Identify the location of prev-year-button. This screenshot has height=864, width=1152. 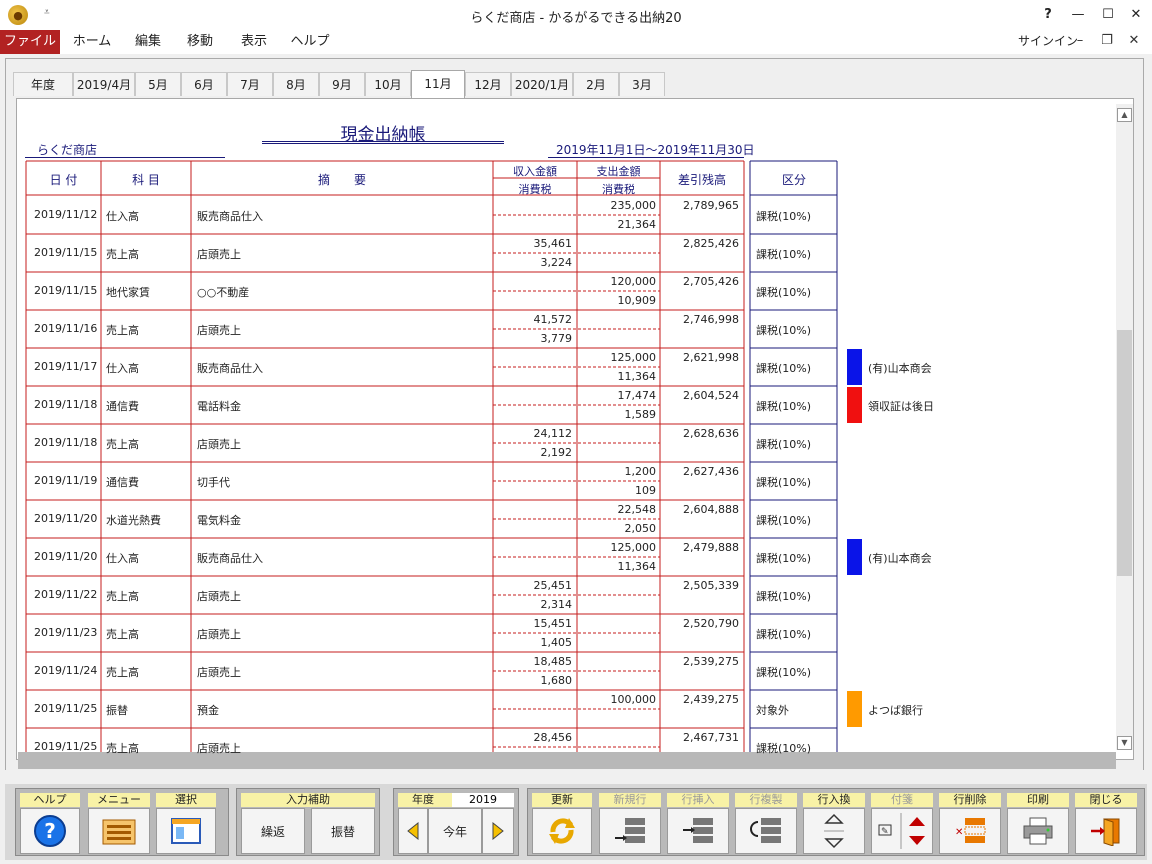
(413, 831).